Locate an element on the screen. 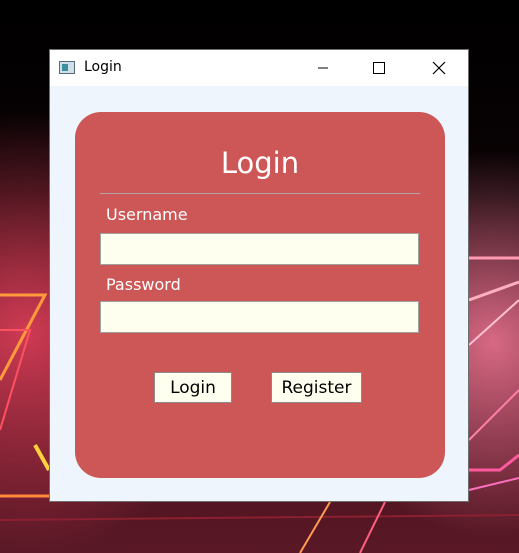 Image resolution: width=519 pixels, height=553 pixels. password-input is located at coordinates (259, 317).